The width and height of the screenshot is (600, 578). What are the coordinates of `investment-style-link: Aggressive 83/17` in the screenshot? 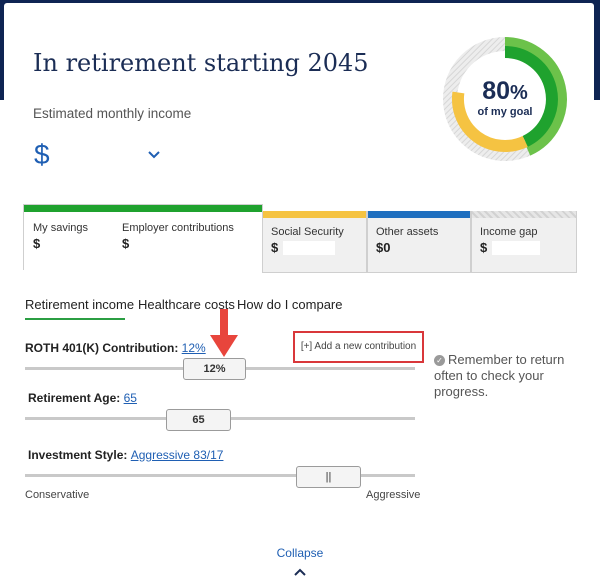 It's located at (177, 455).